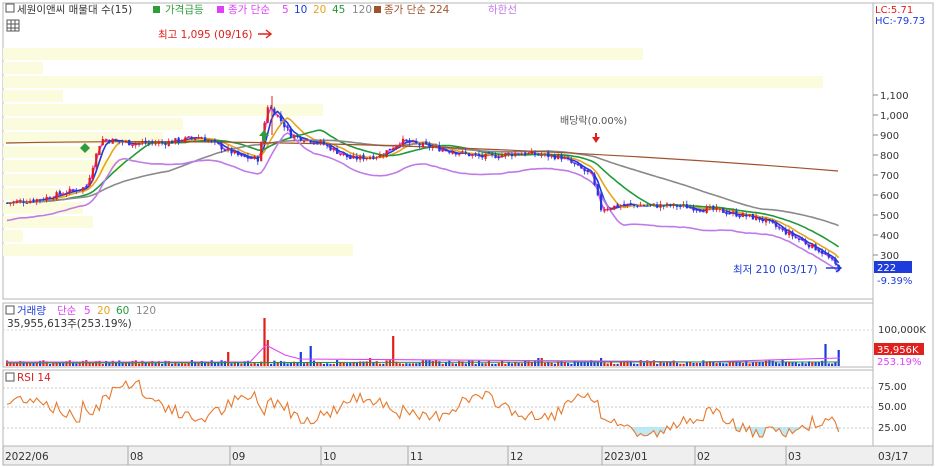 This screenshot has height=467, width=936. I want to click on legend-checkbox-icon, so click(10, 8).